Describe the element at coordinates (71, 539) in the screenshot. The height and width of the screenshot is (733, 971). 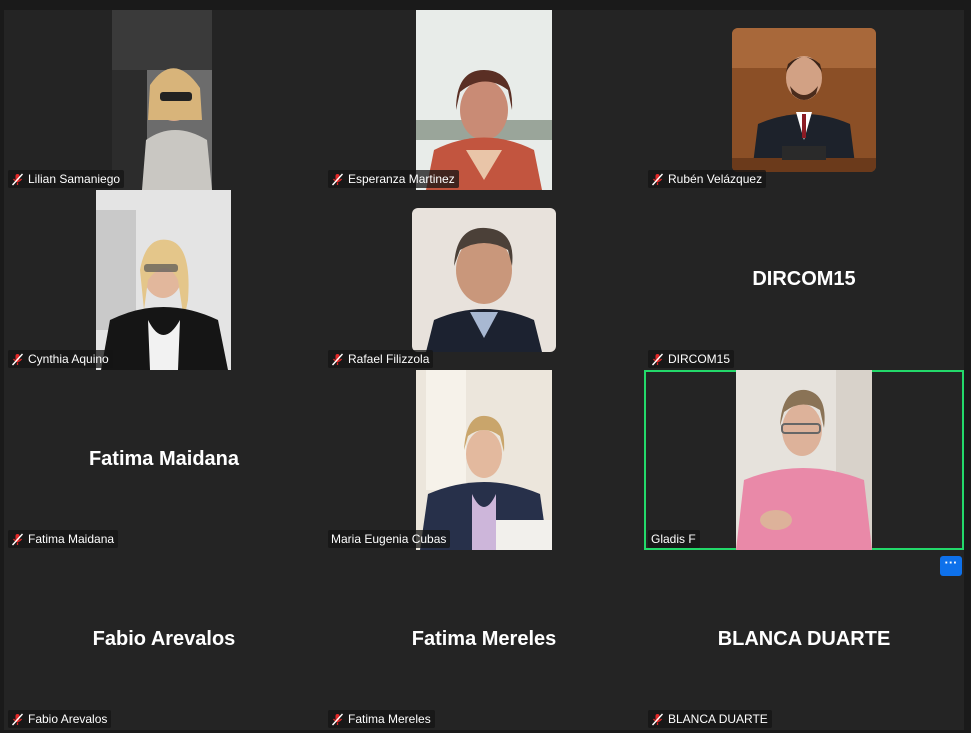
I see `participant-name: Fatima Maidana` at that location.